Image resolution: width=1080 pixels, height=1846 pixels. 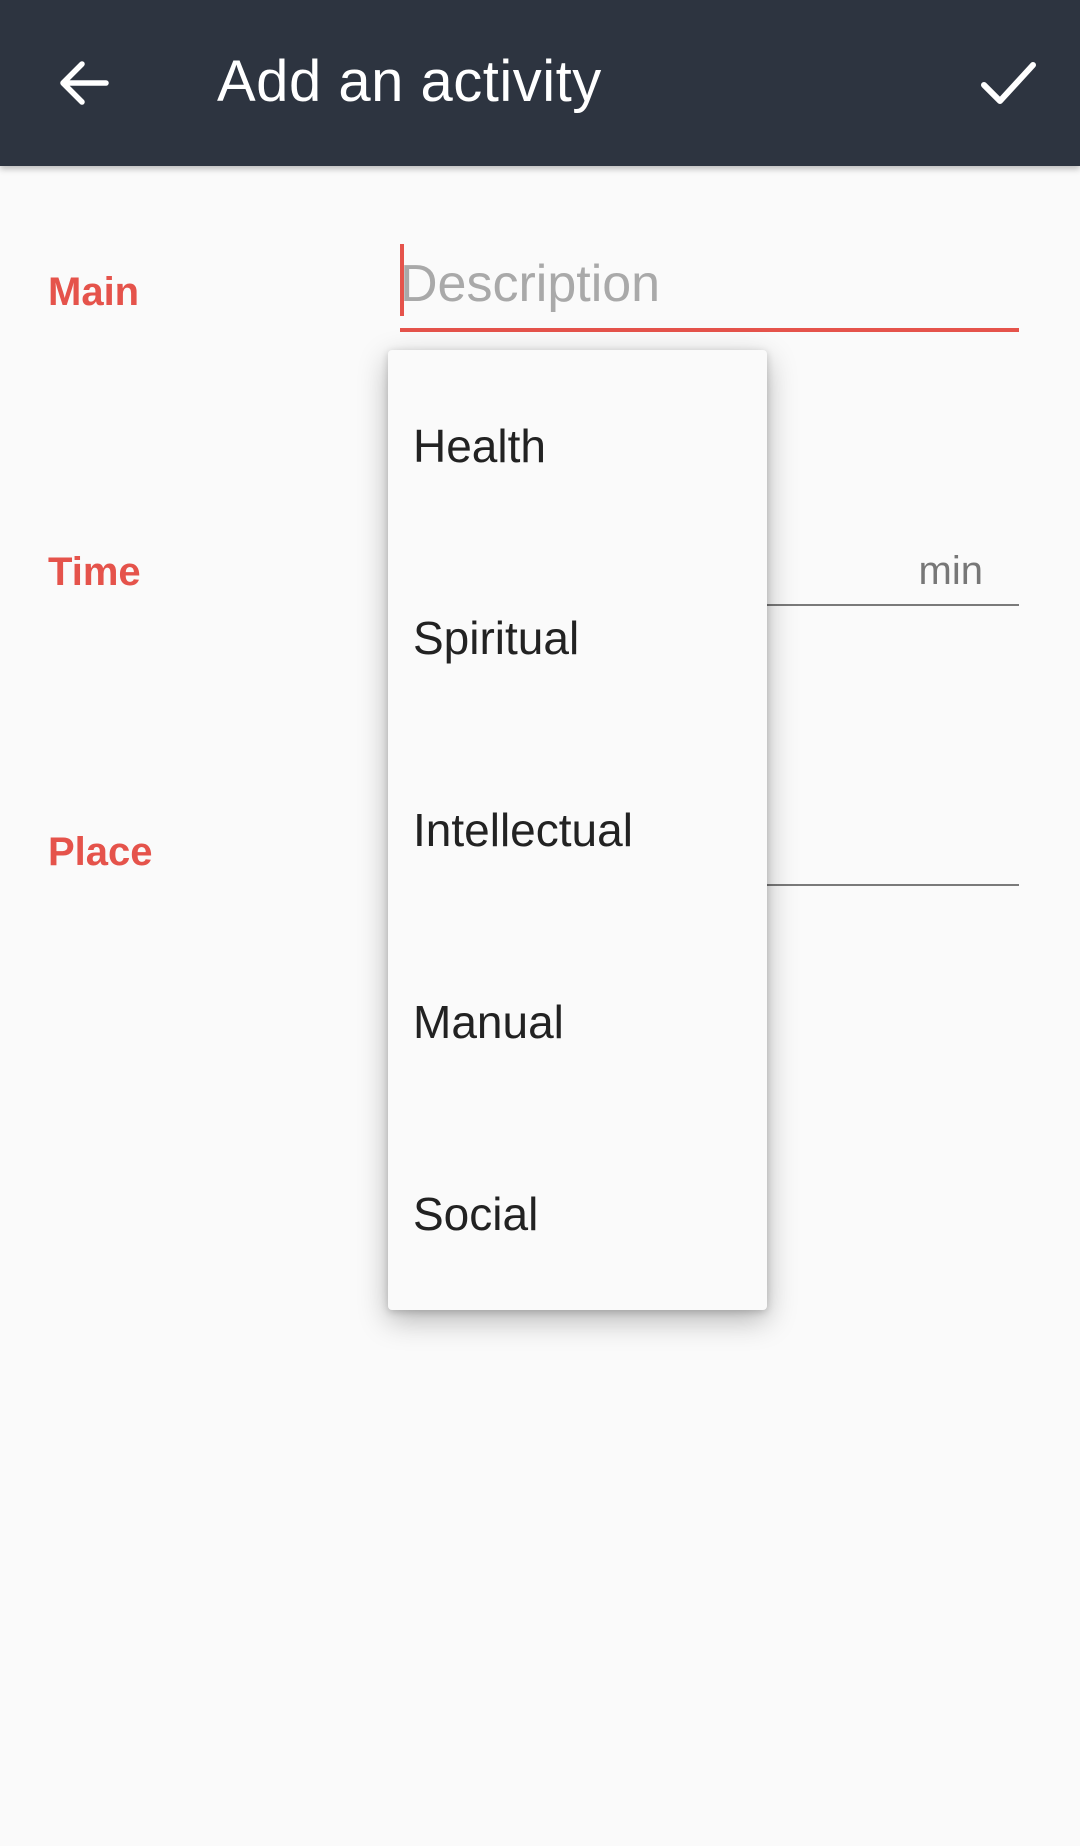 I want to click on description-field, so click(x=709, y=288).